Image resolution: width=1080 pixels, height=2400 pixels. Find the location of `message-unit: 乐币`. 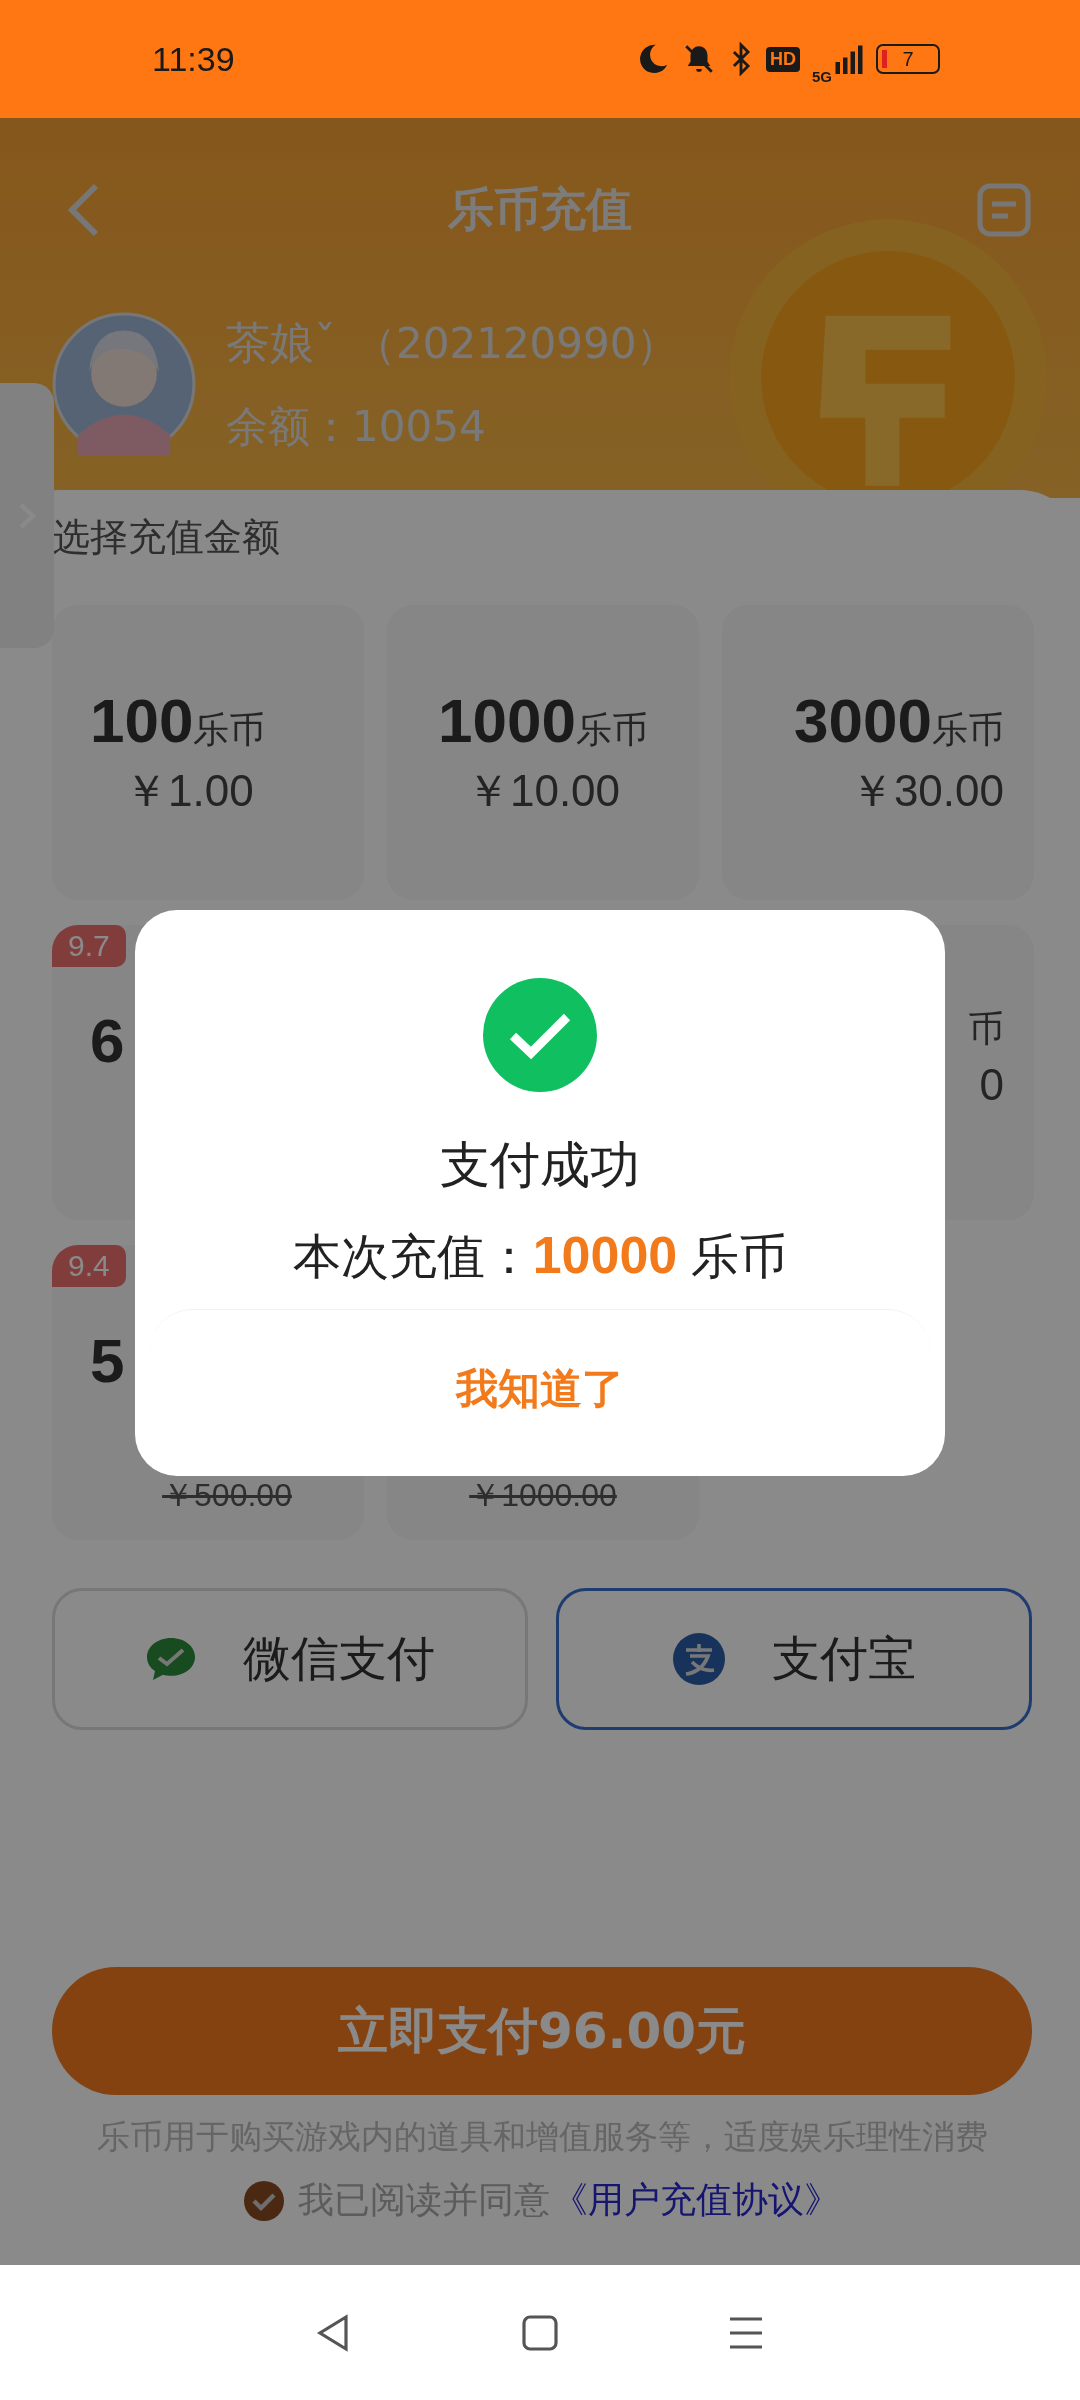

message-unit: 乐币 is located at coordinates (739, 1256).